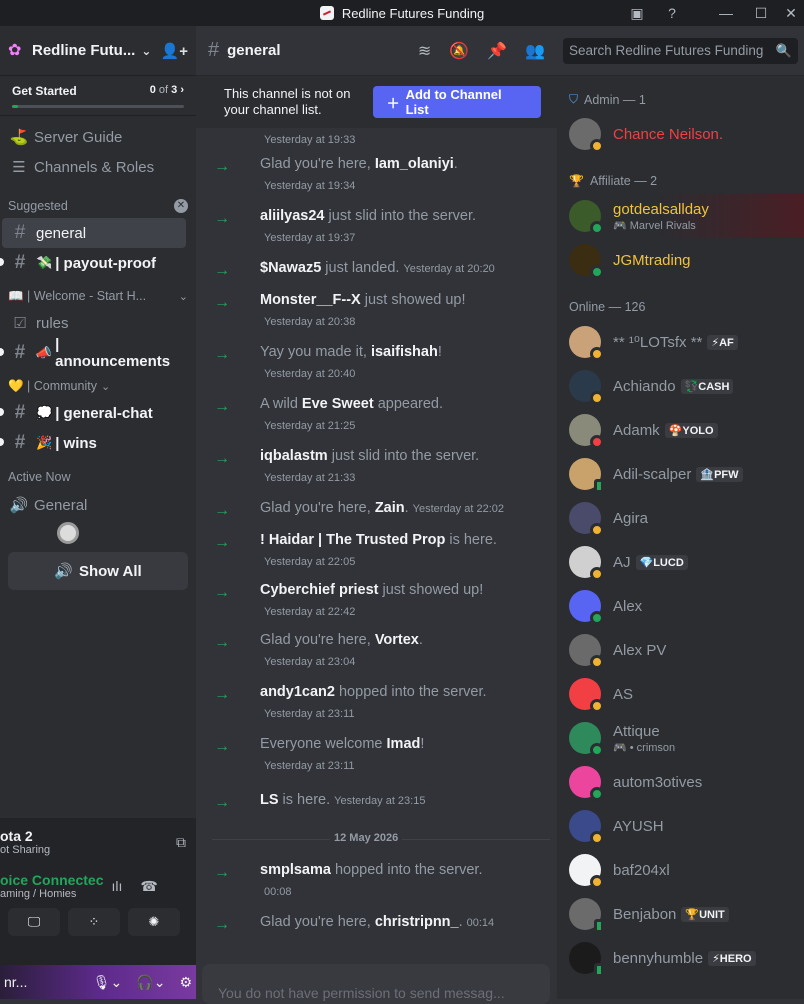 This screenshot has width=804, height=1004. Describe the element at coordinates (98, 51) in the screenshot. I see `server-header: ✿ Redline Futu... ⌄ 👤+` at that location.